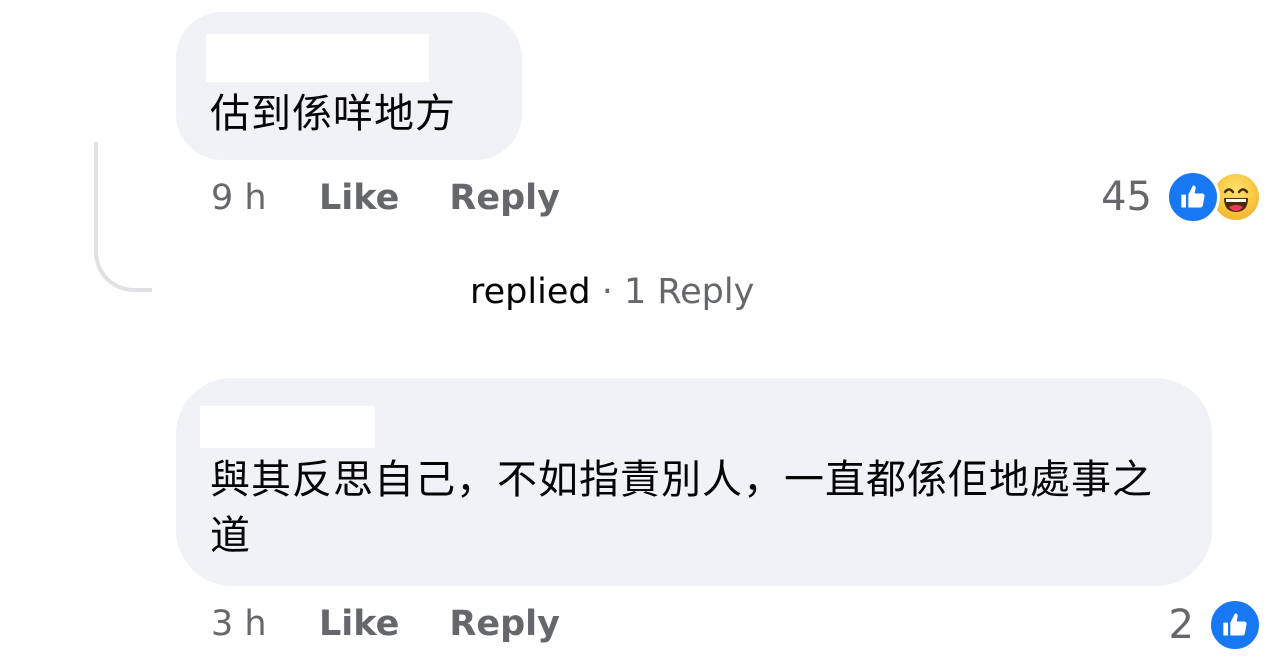 This screenshot has height=670, width=1284. What do you see at coordinates (689, 292) in the screenshot?
I see `reply-count-label: 1 Reply` at bounding box center [689, 292].